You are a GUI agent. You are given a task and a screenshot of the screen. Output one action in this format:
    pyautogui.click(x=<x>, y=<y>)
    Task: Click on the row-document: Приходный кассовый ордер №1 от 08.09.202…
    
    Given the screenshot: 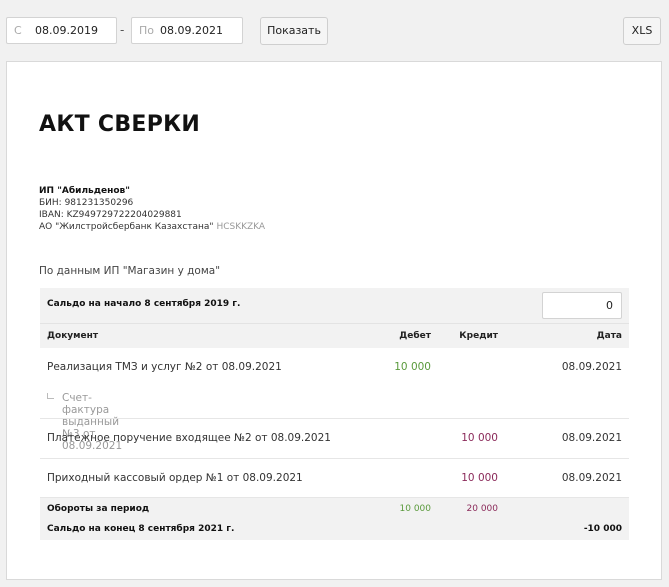 What is the action you would take?
    pyautogui.click(x=175, y=478)
    